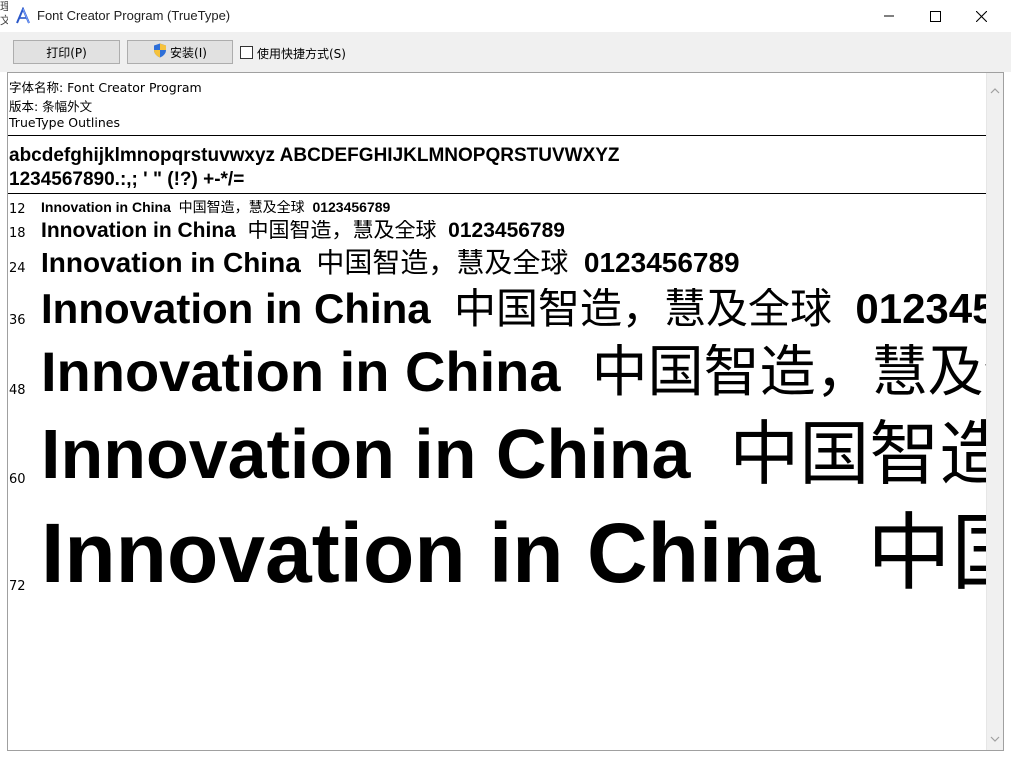 The width and height of the screenshot is (1011, 759). I want to click on font-version-text: 版本: 条幅外文, so click(51, 106).